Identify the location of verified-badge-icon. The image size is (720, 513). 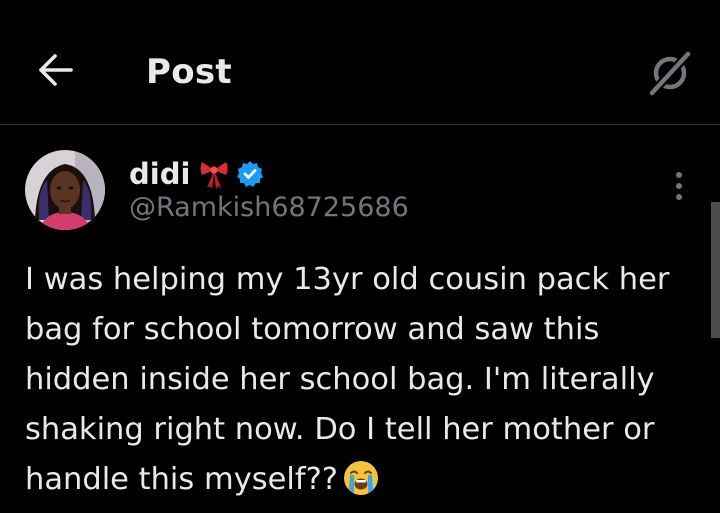
(250, 174).